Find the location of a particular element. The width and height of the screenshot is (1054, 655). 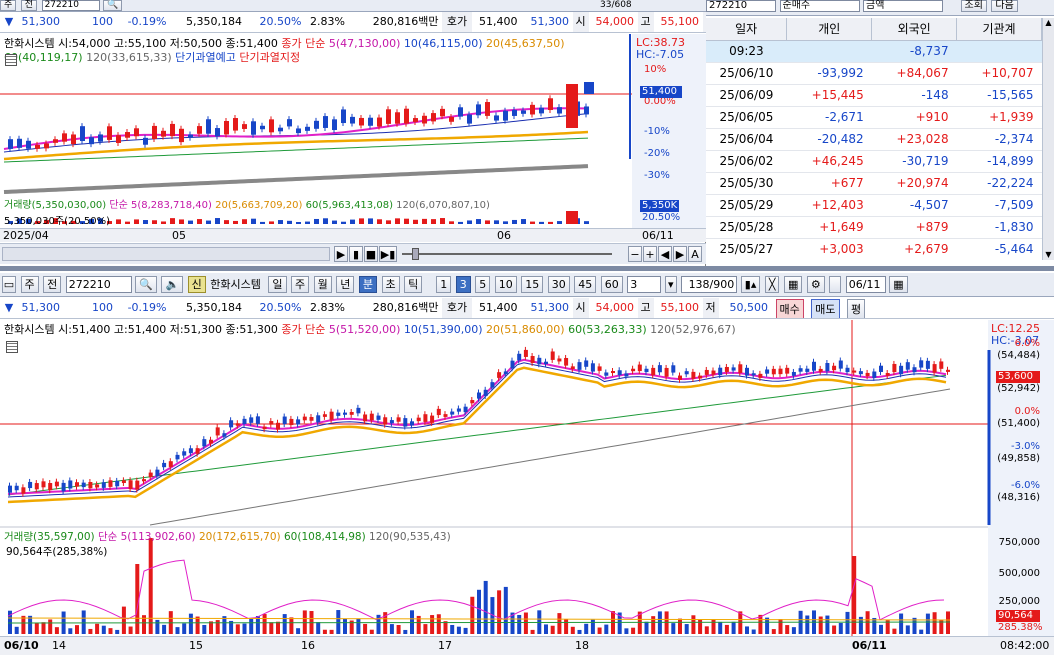

header-date: 일자 is located at coordinates (747, 29).